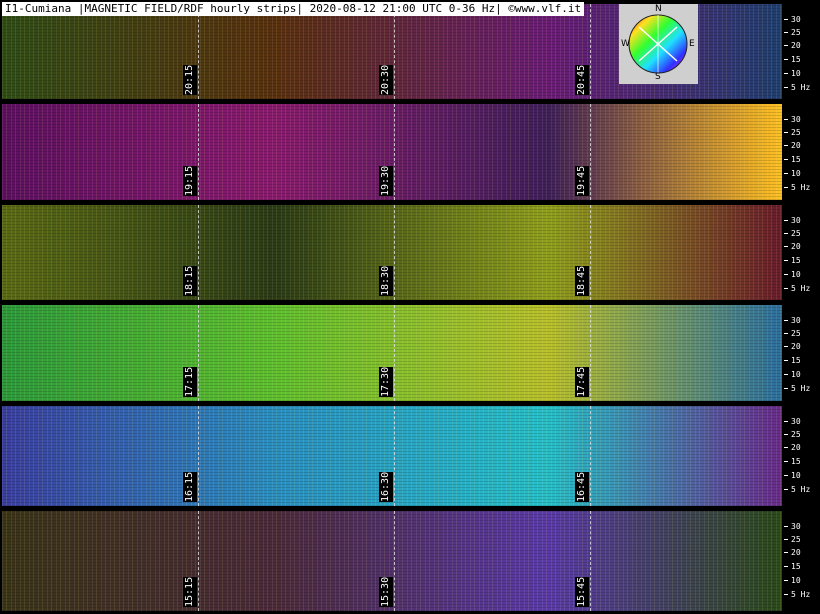  Describe the element at coordinates (386, 487) in the screenshot. I see `time-label: 16:30` at that location.